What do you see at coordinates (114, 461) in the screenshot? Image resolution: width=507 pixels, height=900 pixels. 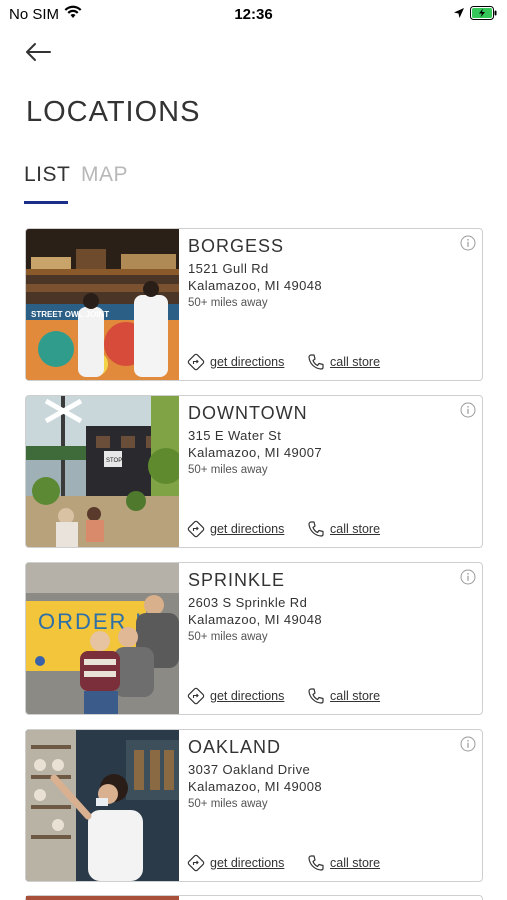 I see `photo-sign-text: STOP` at bounding box center [114, 461].